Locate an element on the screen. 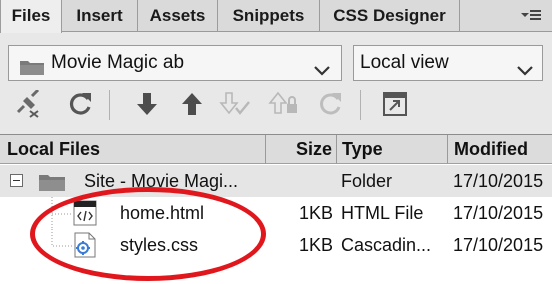 The width and height of the screenshot is (552, 284). table-row: styles.css 1KB Cascadin... 17/10/2015 is located at coordinates (276, 245).